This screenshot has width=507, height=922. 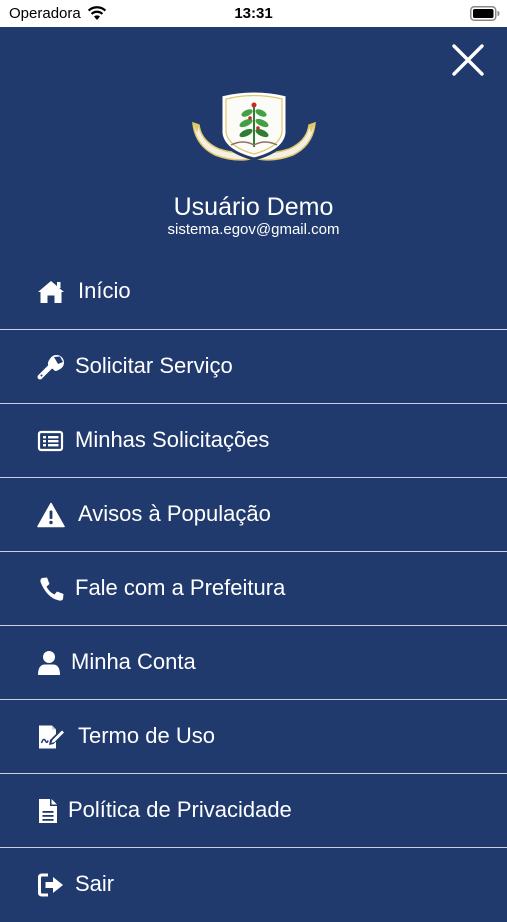 What do you see at coordinates (51, 737) in the screenshot?
I see `signature-icon` at bounding box center [51, 737].